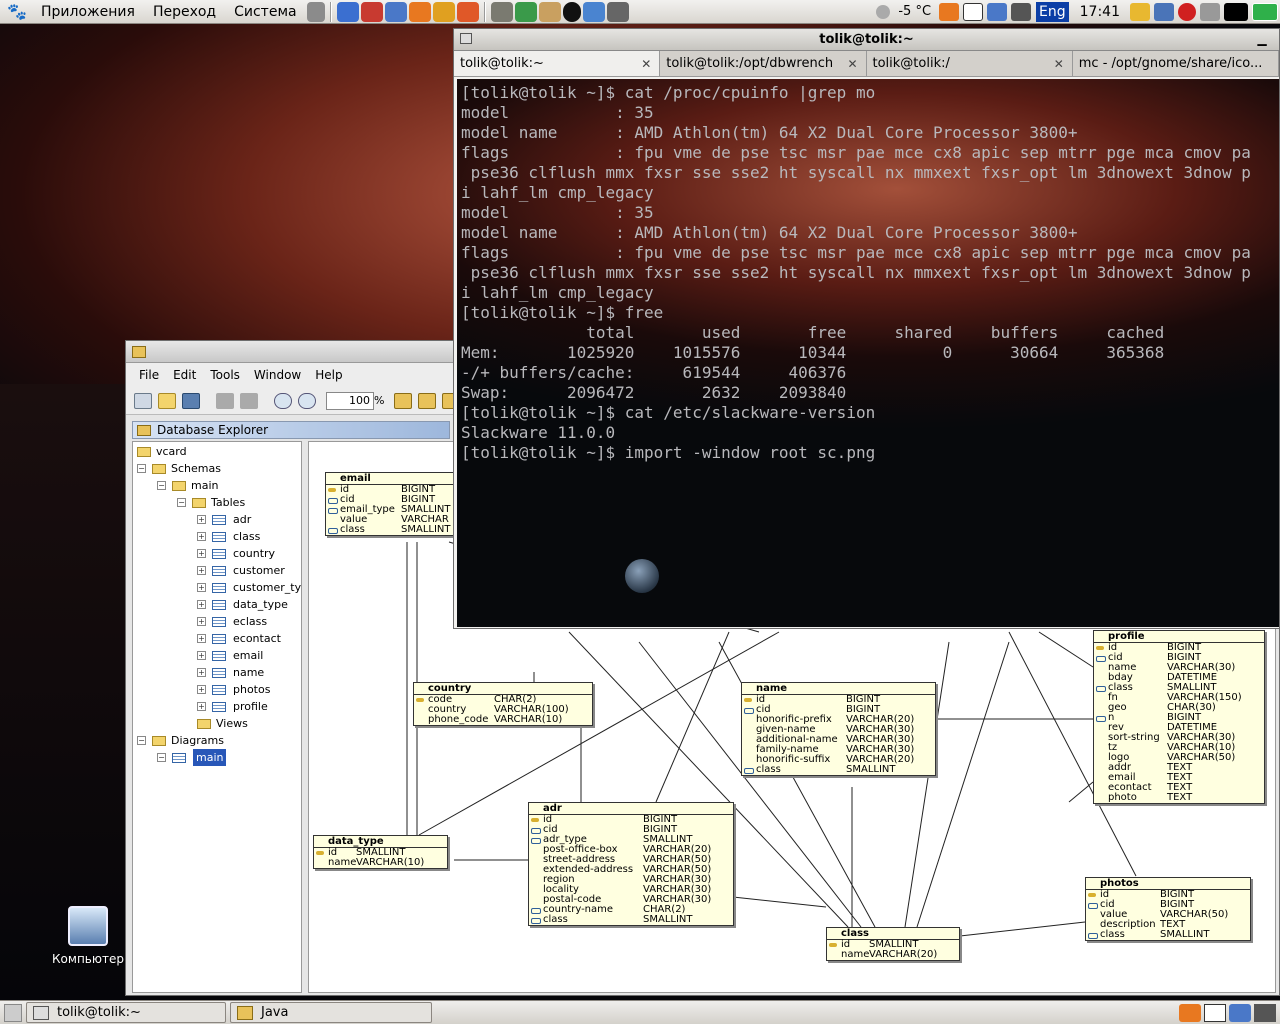 The height and width of the screenshot is (1024, 1280). I want to click on tree-root-vcard: vcard, so click(162, 451).